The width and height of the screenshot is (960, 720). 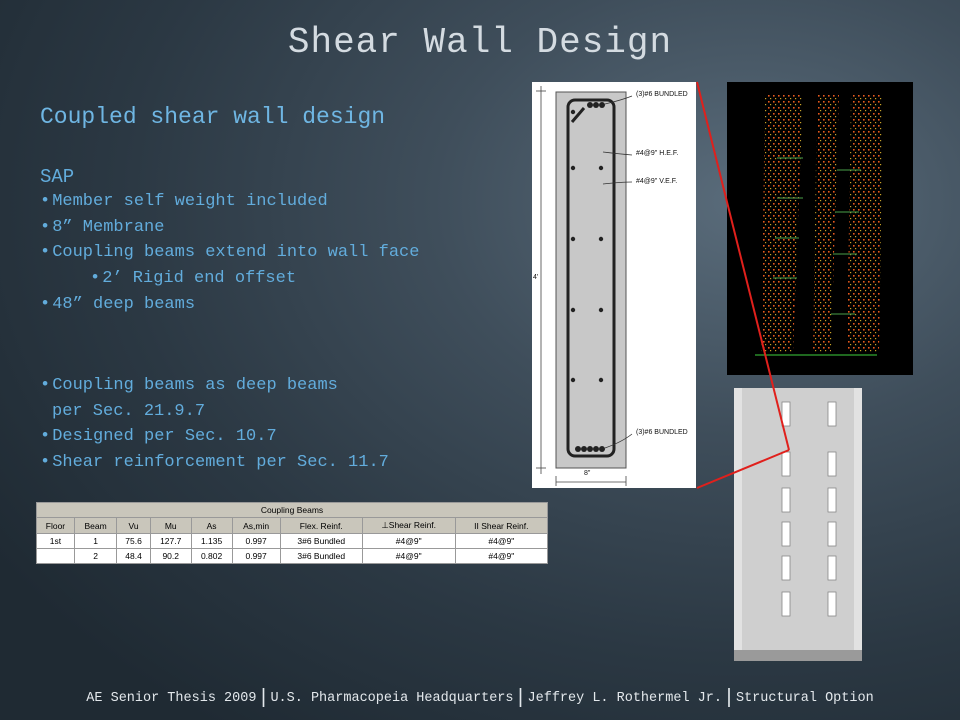 What do you see at coordinates (171, 698) in the screenshot?
I see `footer-thesis: AE Senior Thesis 2009` at bounding box center [171, 698].